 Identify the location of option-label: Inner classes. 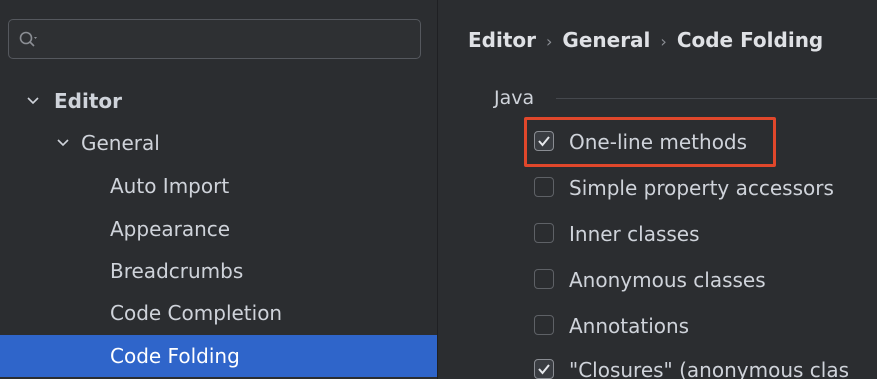
(634, 234).